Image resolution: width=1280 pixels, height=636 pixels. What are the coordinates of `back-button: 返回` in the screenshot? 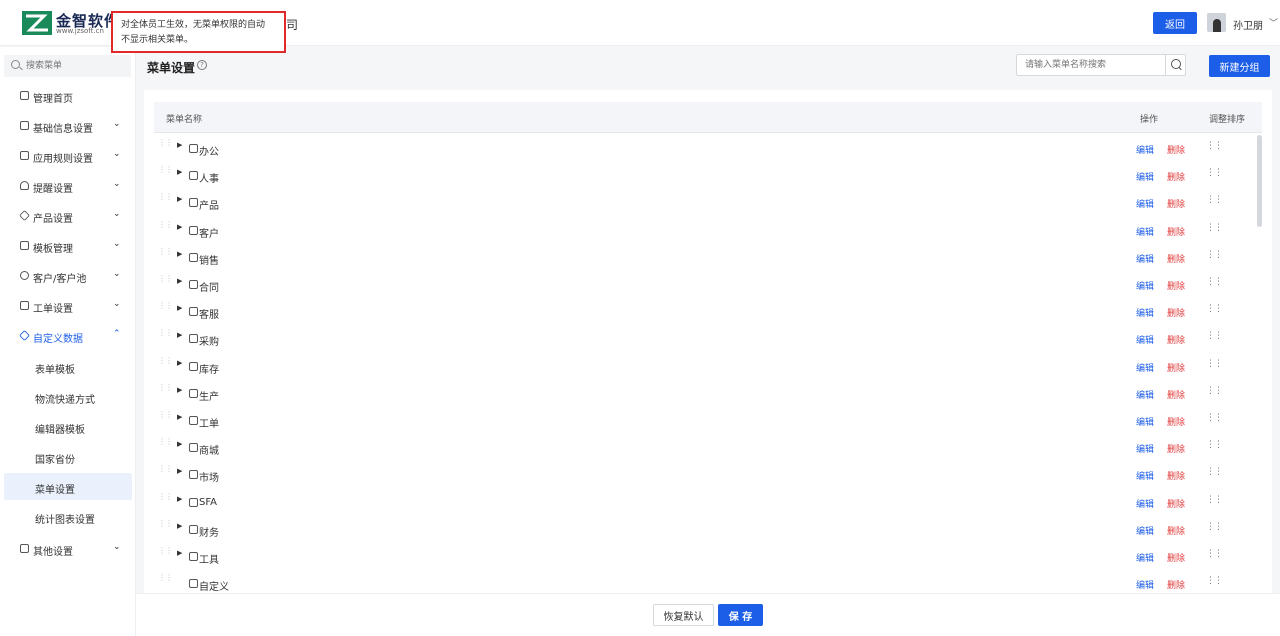 It's located at (1175, 23).